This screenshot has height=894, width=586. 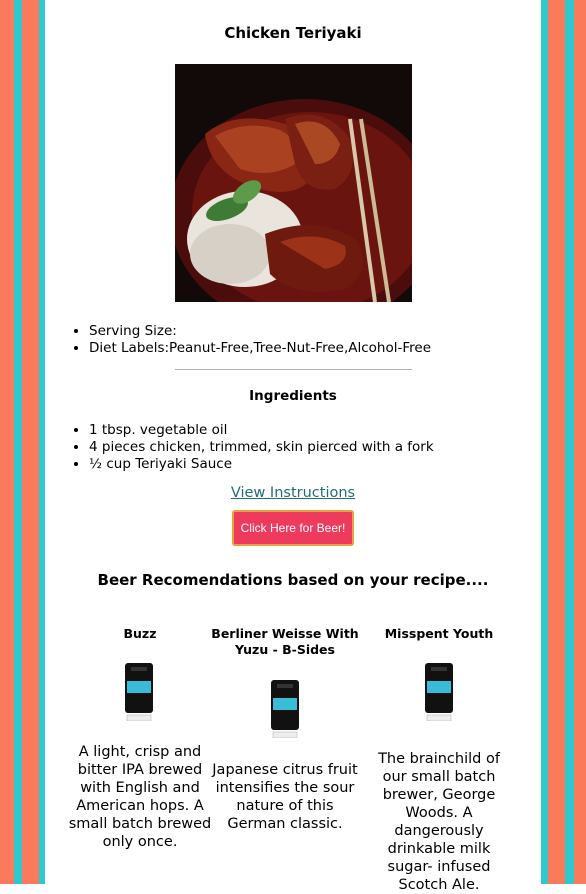 I want to click on view-instructions-link: View Instructions, so click(x=293, y=493).